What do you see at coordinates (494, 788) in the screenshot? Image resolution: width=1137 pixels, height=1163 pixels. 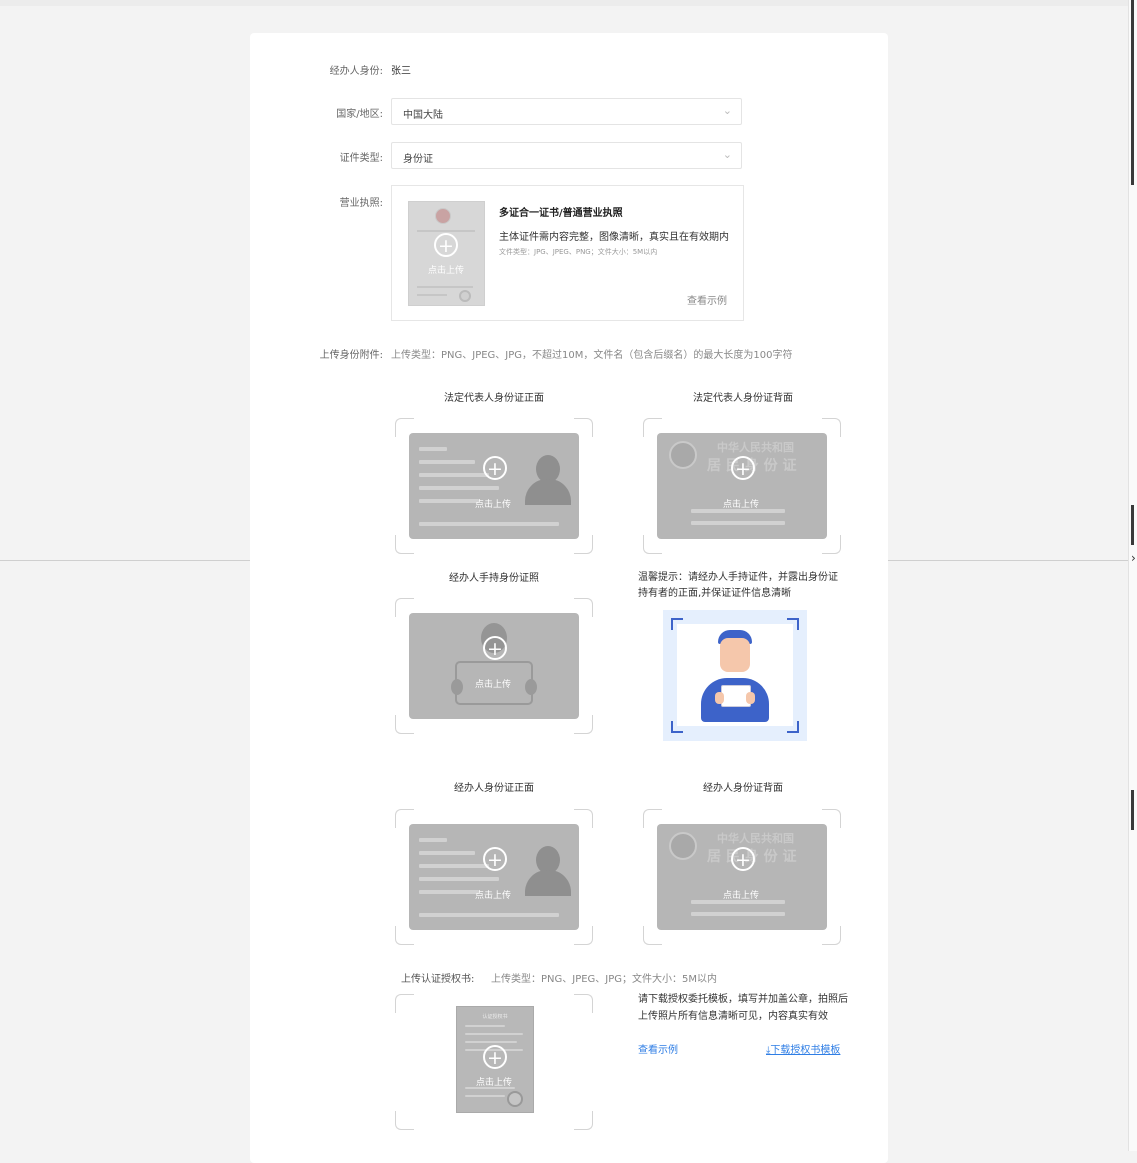 I see `operator-front-title: 经办人身份证正面` at bounding box center [494, 788].